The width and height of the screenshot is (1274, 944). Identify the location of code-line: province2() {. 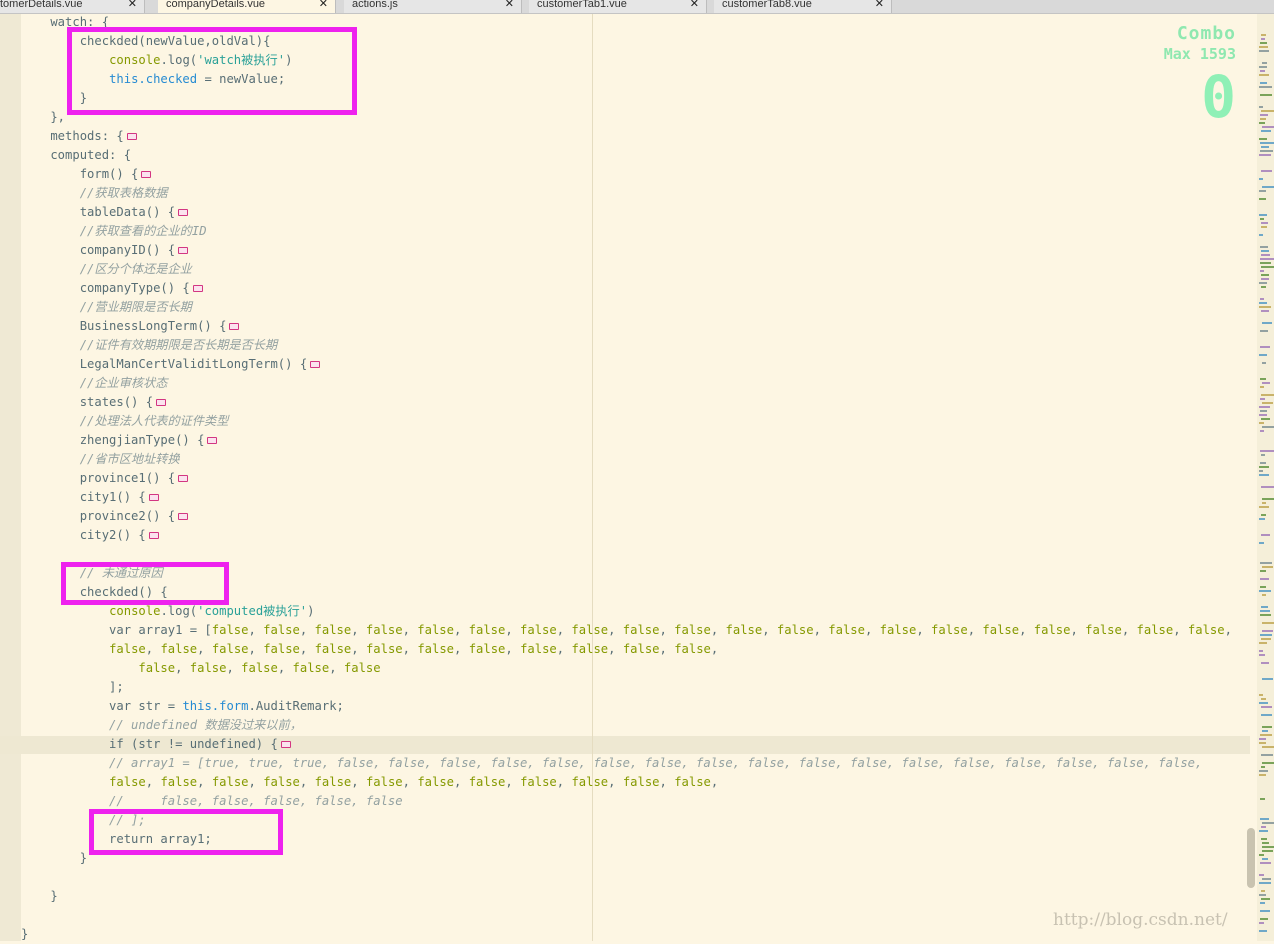
(626, 516).